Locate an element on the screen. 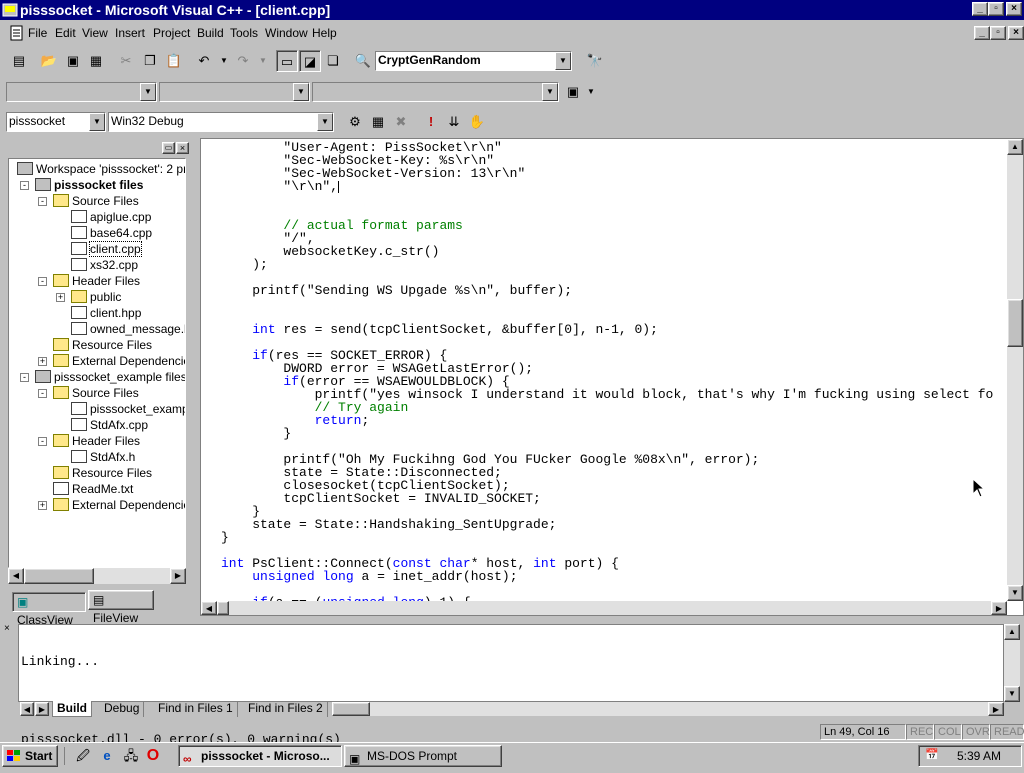 The image size is (1024, 773). menu-help: Help is located at coordinates (324, 33).